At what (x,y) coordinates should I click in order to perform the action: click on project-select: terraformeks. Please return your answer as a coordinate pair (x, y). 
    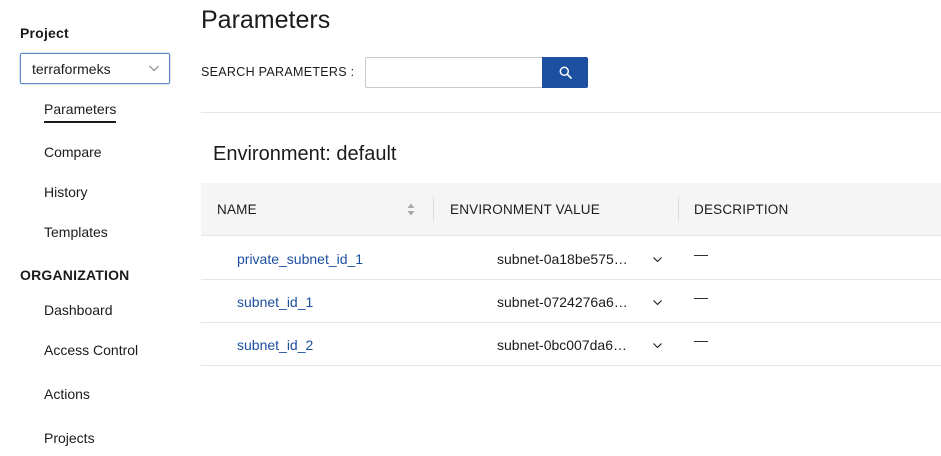
    Looking at the image, I should click on (95, 68).